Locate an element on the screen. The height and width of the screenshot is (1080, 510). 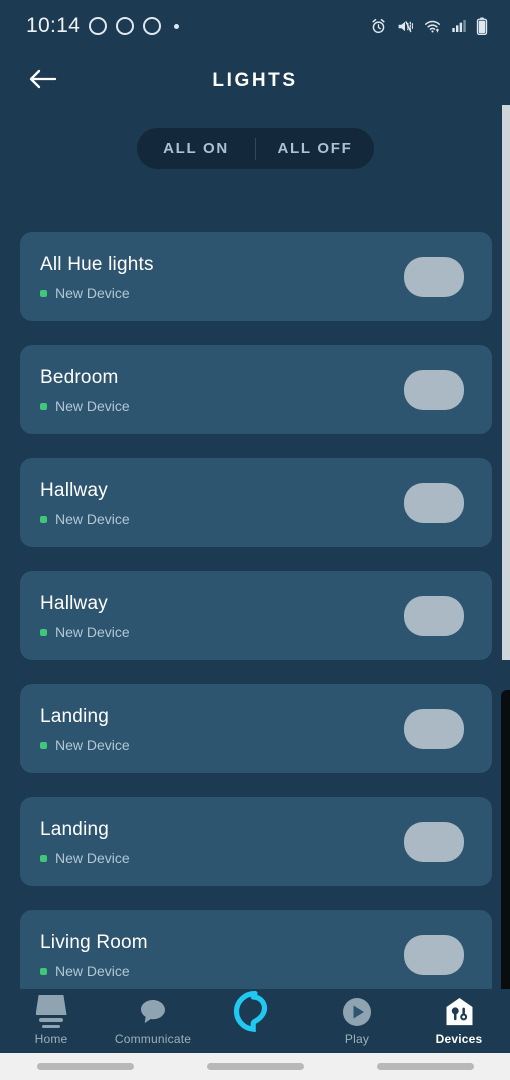
speech-bubble-icon is located at coordinates (153, 1011).